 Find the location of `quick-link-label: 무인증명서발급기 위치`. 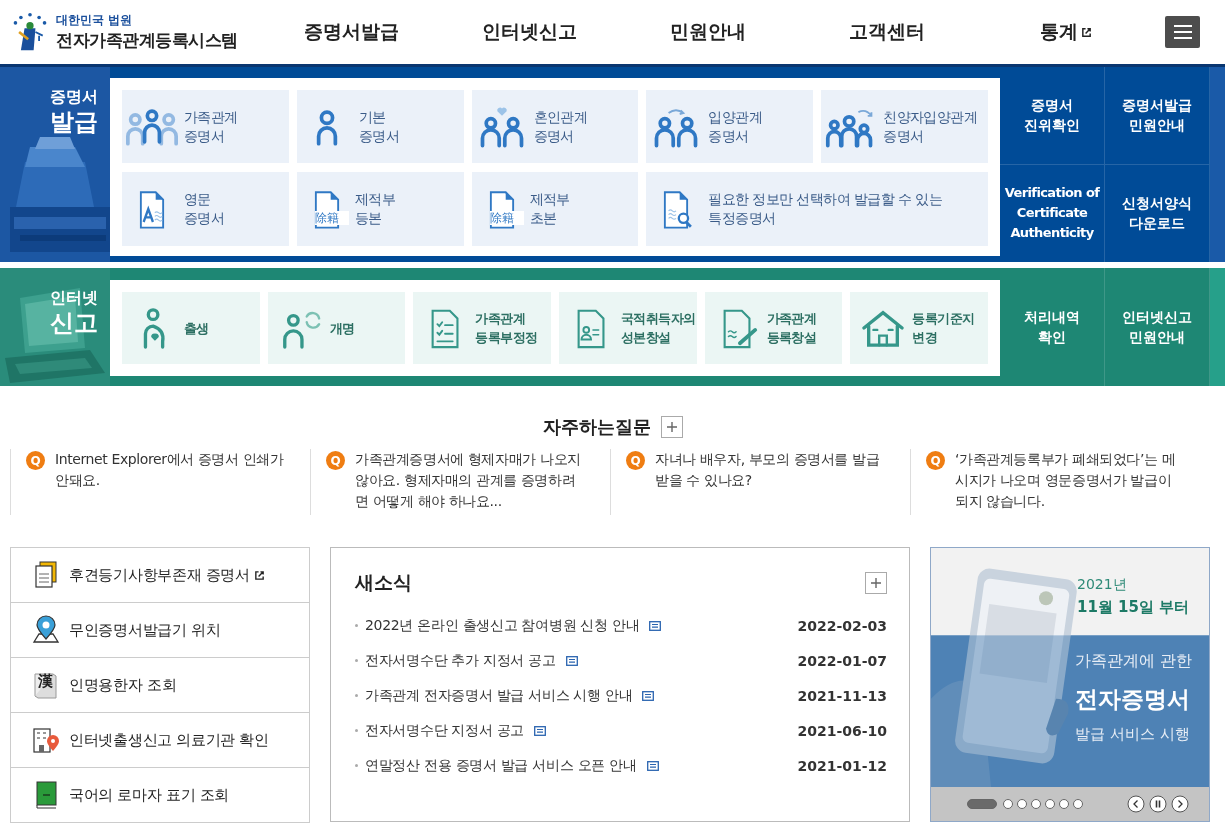

quick-link-label: 무인증명서발급기 위치 is located at coordinates (145, 630).